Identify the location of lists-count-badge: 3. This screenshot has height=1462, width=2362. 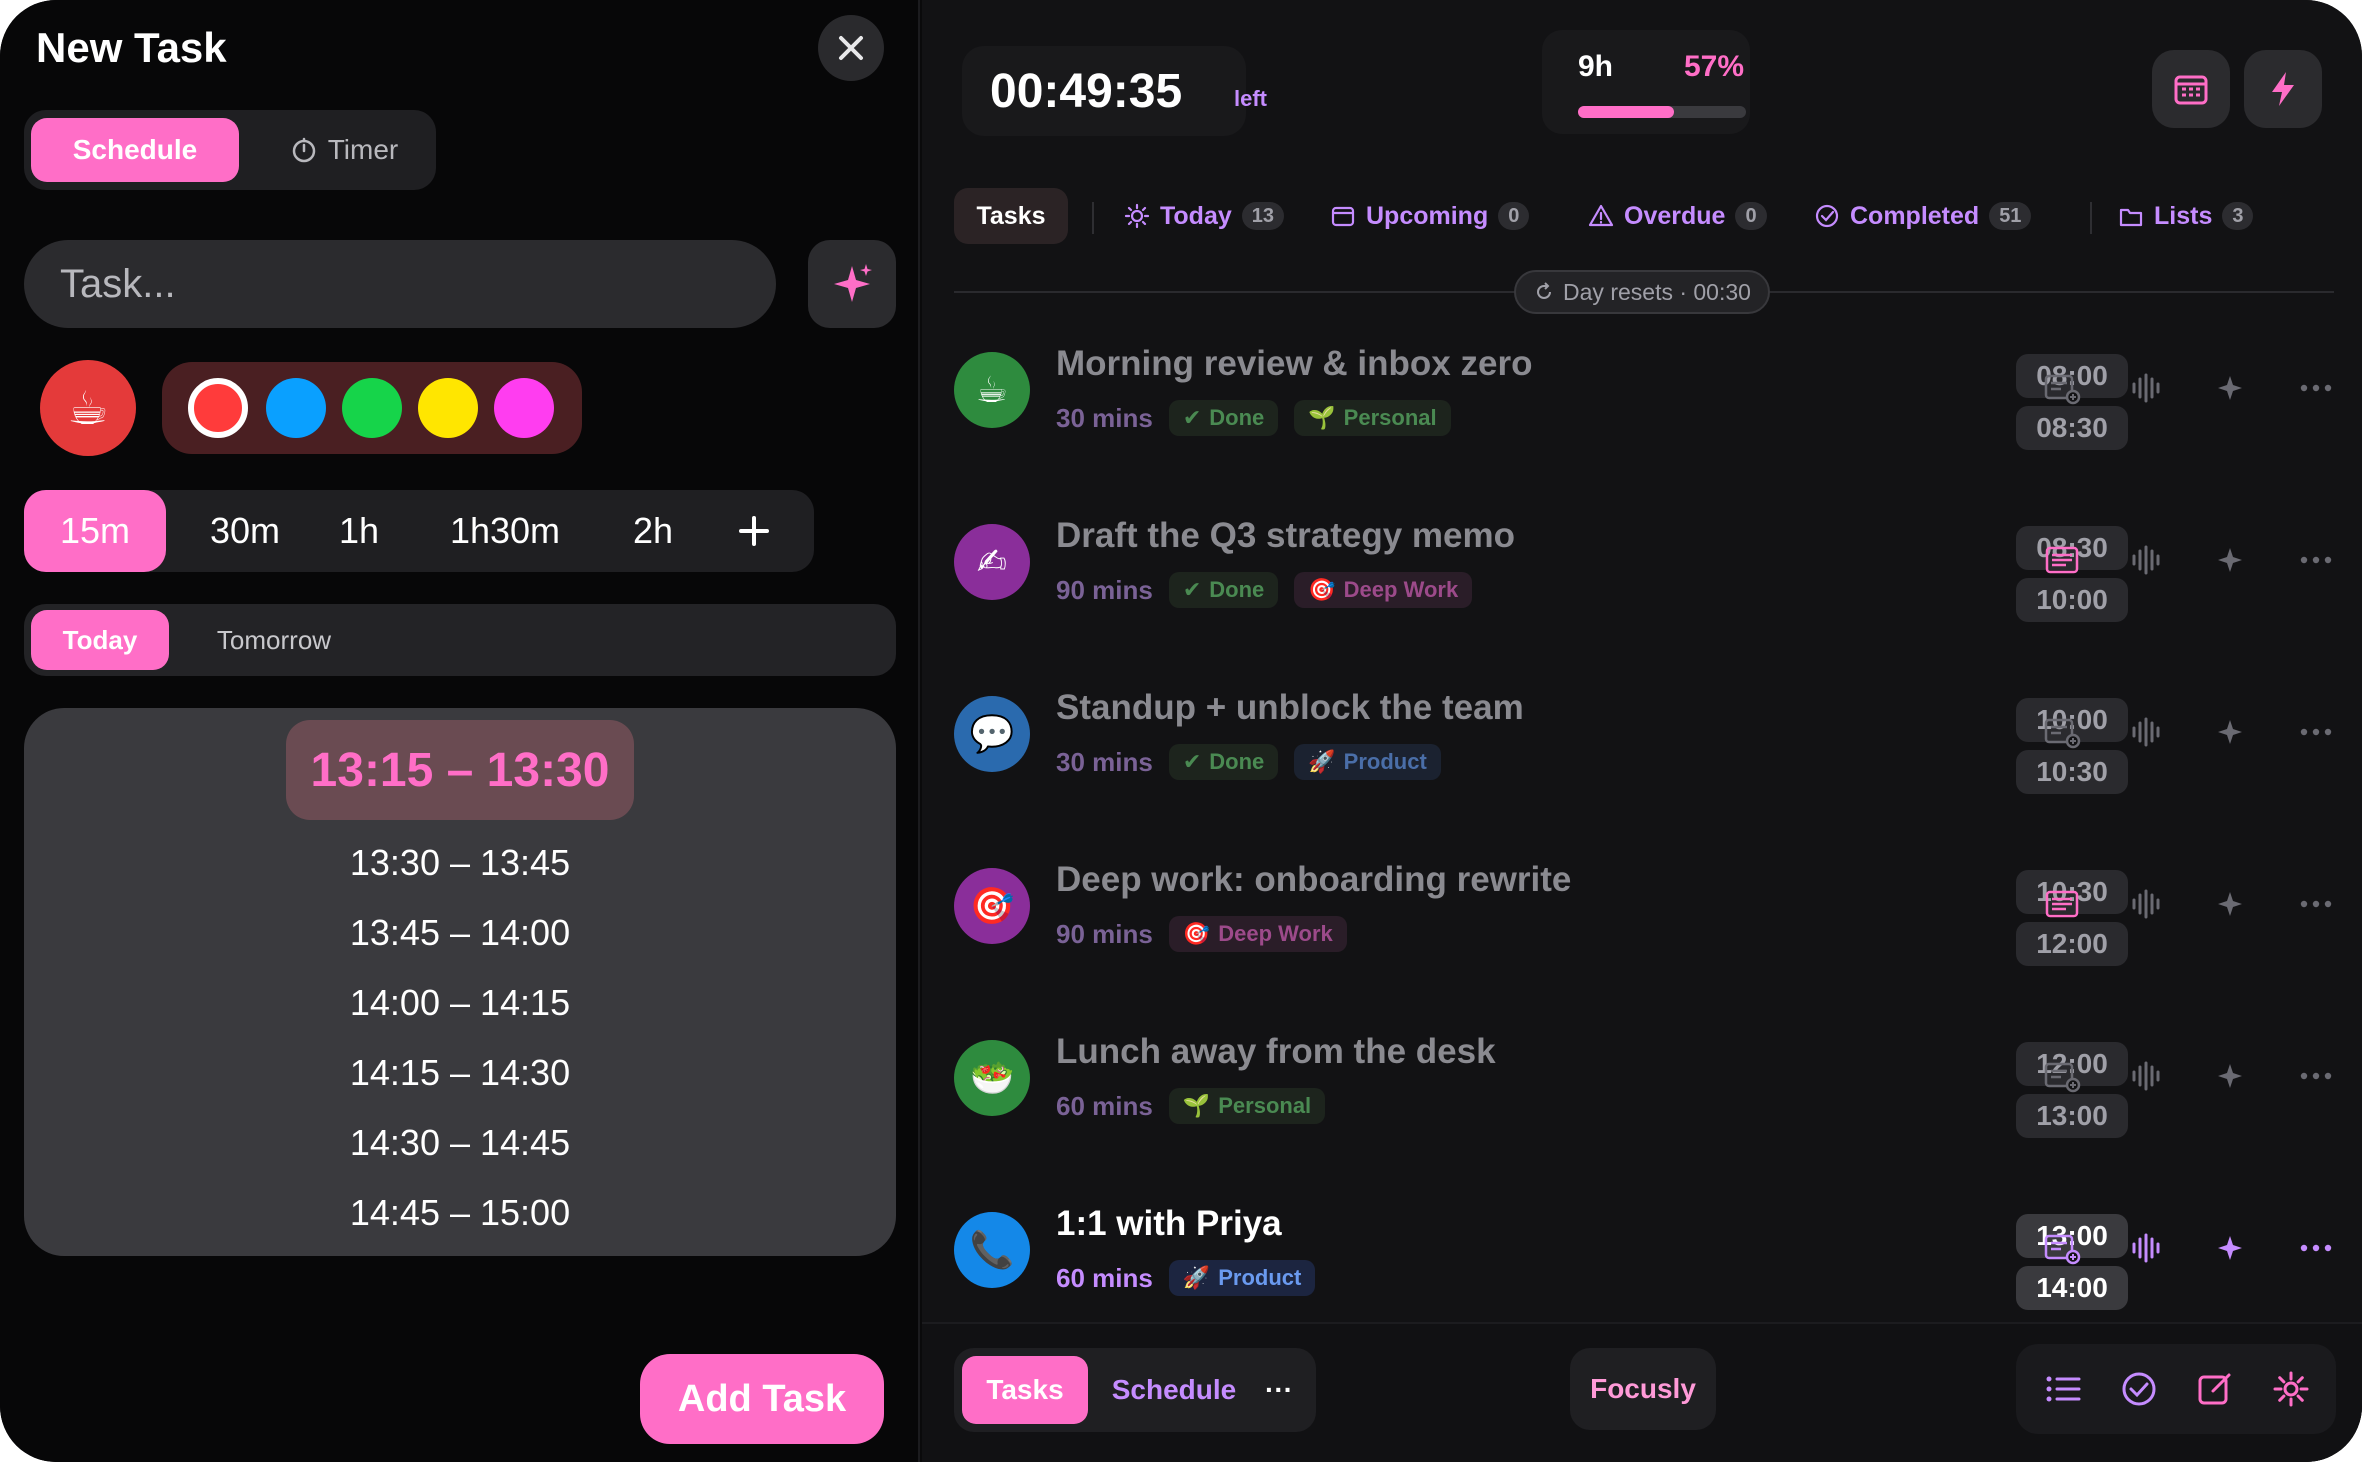
(2238, 216).